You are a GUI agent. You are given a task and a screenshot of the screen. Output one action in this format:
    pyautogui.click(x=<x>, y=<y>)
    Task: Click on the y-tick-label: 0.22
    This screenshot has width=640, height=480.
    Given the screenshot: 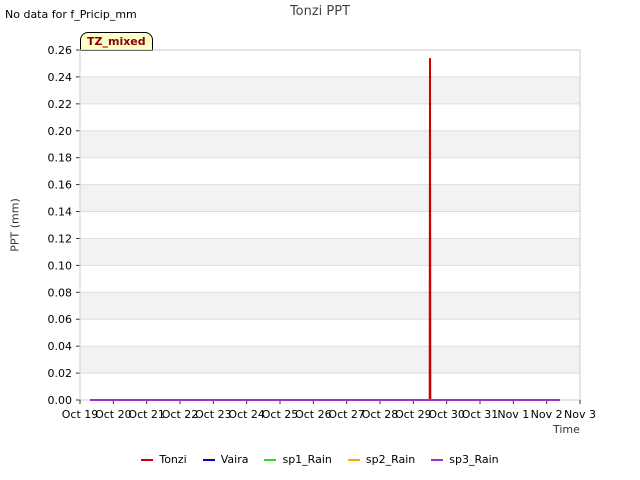 What is the action you would take?
    pyautogui.click(x=60, y=104)
    